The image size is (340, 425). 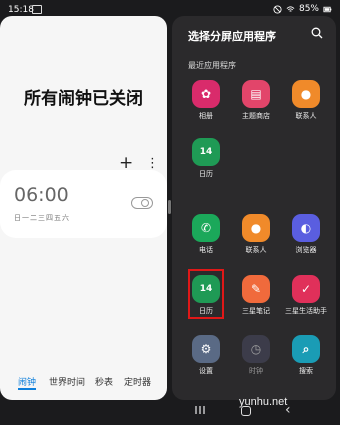 I want to click on battery-percent: 85%, so click(x=308, y=9).